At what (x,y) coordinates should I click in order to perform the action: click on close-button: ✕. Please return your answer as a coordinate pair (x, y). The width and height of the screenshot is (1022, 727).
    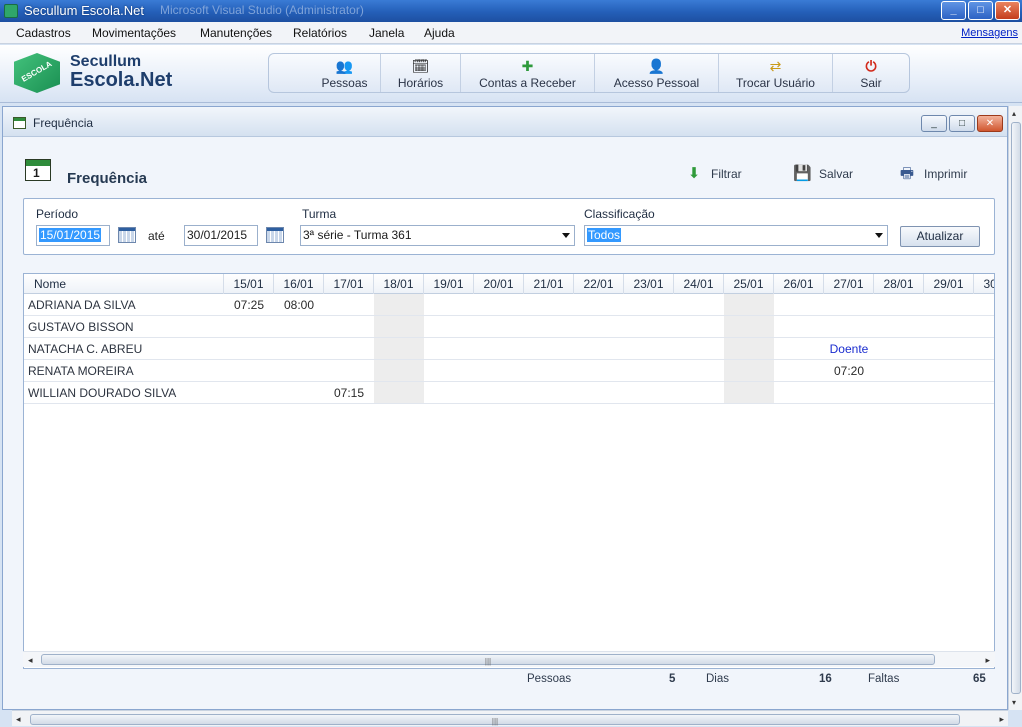
    Looking at the image, I should click on (1007, 10).